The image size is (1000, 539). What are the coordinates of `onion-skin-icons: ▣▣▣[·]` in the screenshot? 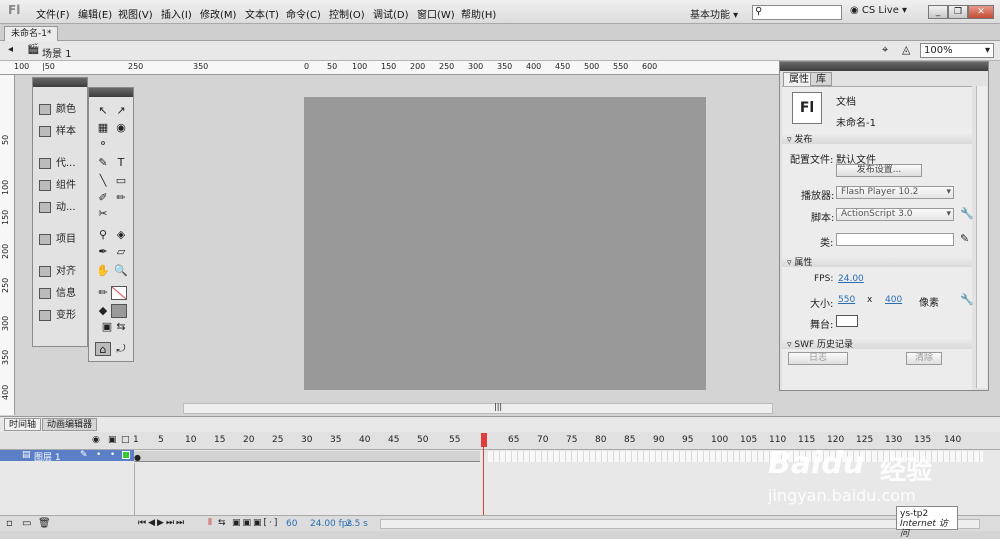 It's located at (255, 523).